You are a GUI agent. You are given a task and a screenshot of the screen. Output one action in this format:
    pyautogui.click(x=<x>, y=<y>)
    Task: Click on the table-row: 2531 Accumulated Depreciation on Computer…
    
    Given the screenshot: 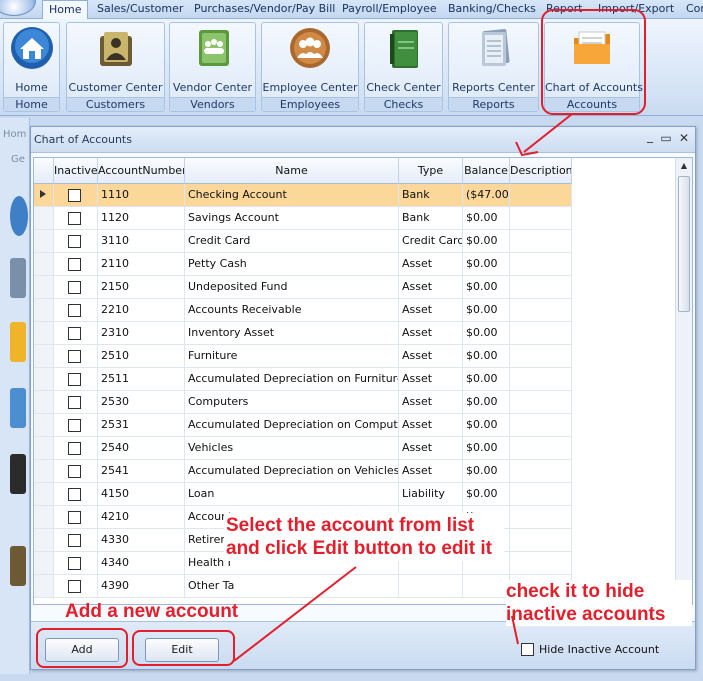 What is the action you would take?
    pyautogui.click(x=363, y=425)
    